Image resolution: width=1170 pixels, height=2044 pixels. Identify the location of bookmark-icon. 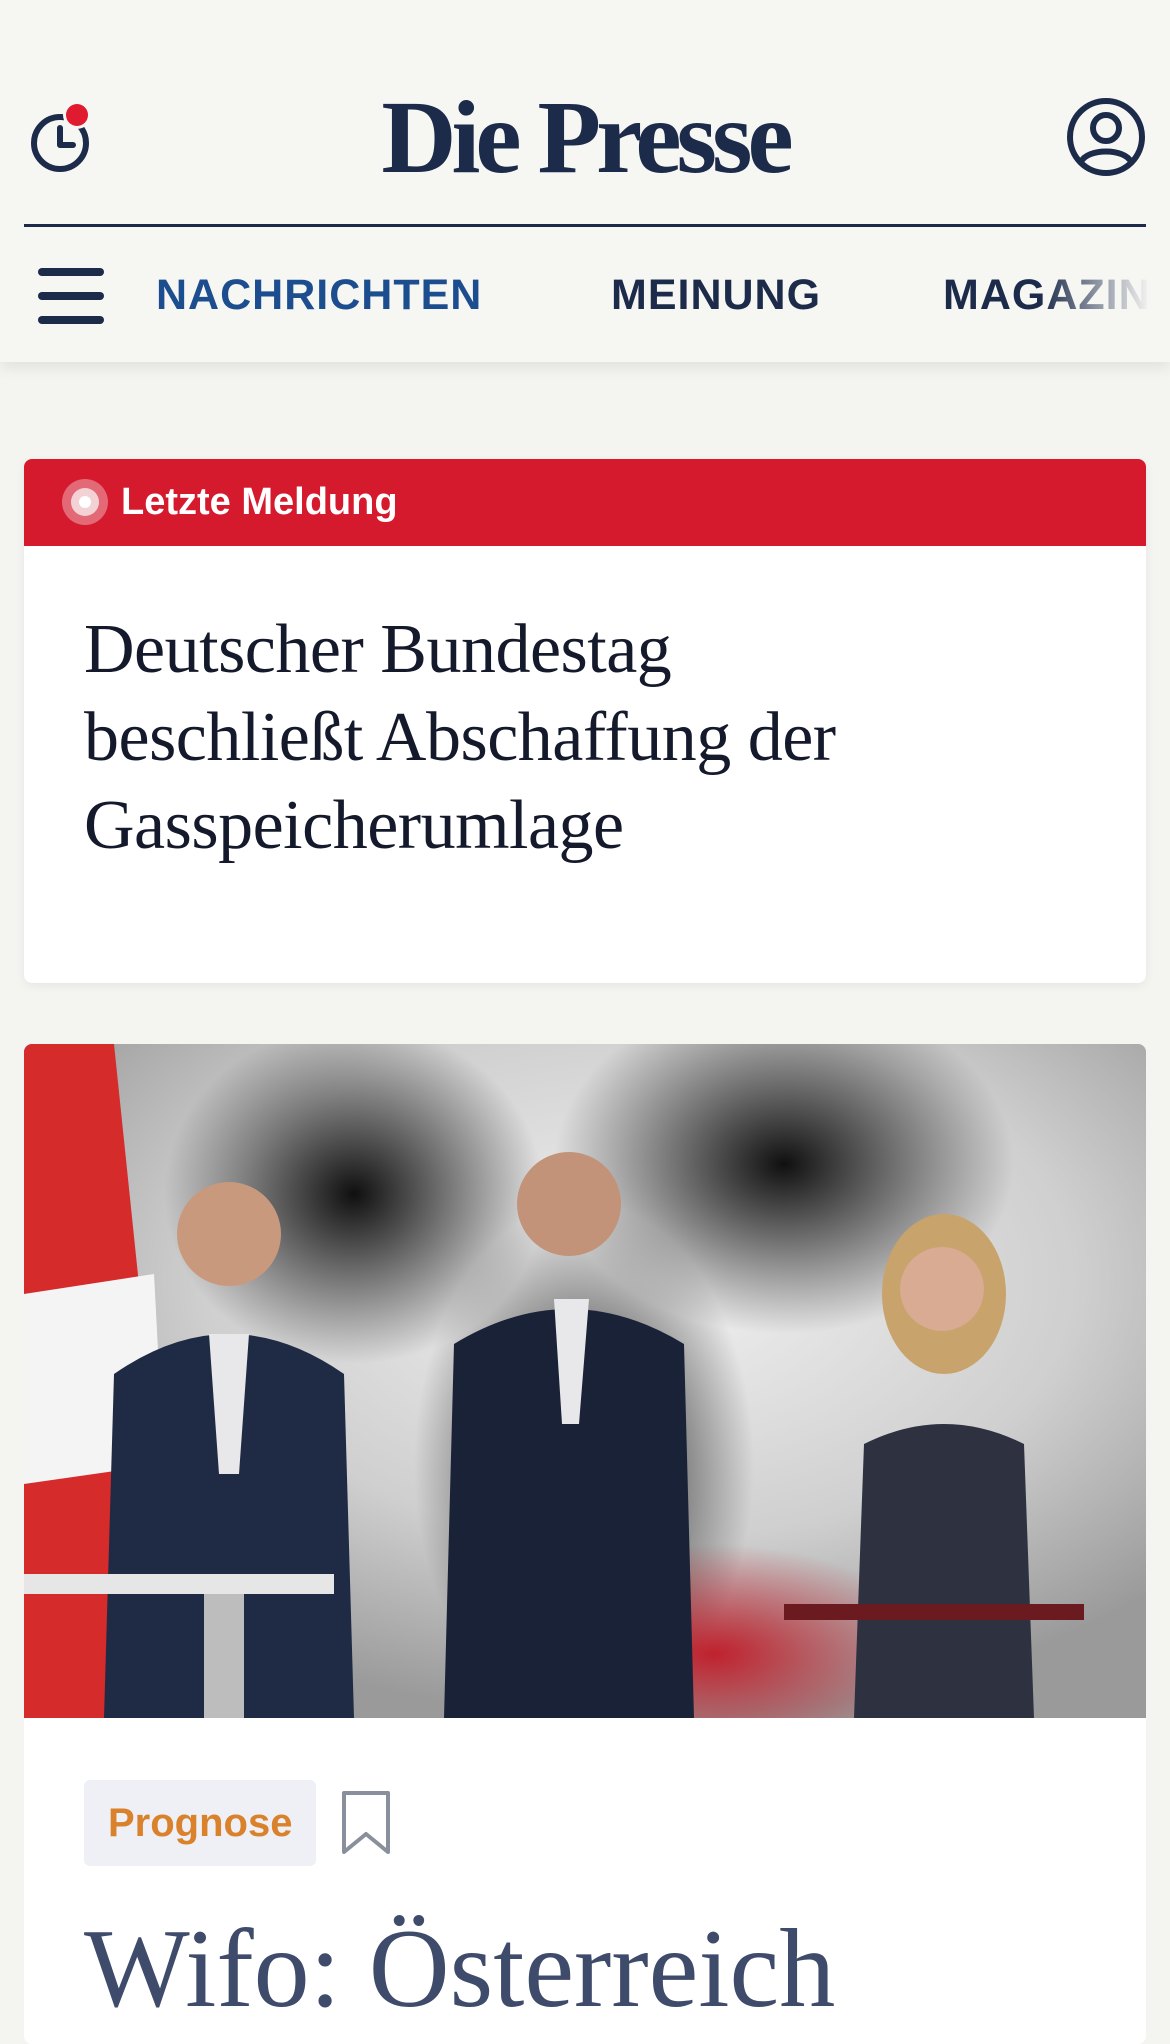
(366, 1822).